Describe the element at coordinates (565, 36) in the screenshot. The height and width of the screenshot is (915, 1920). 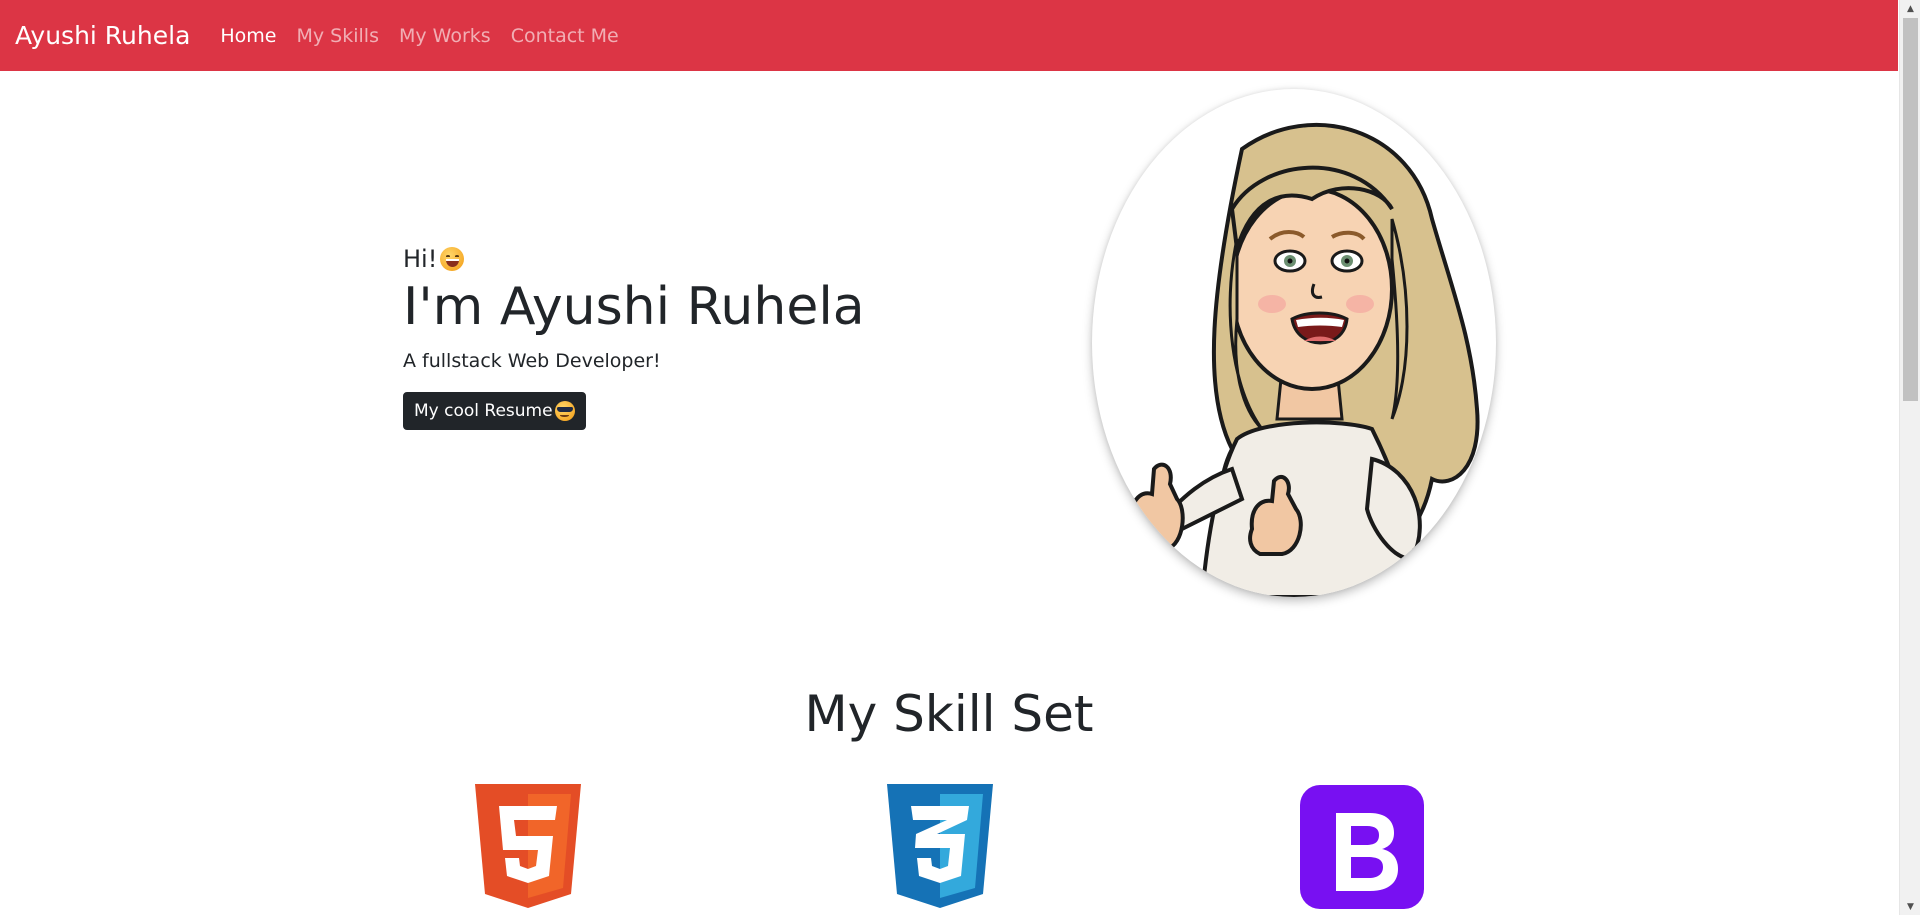
I see `nav-contact-link: Contact Me` at that location.